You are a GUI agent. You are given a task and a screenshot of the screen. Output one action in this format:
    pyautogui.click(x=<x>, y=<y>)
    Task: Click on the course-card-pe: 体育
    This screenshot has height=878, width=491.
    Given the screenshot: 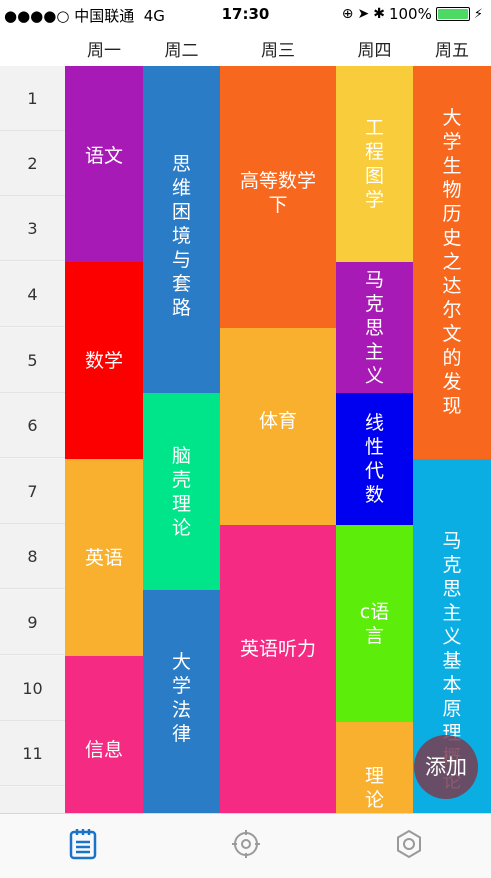 What is the action you would take?
    pyautogui.click(x=278, y=426)
    